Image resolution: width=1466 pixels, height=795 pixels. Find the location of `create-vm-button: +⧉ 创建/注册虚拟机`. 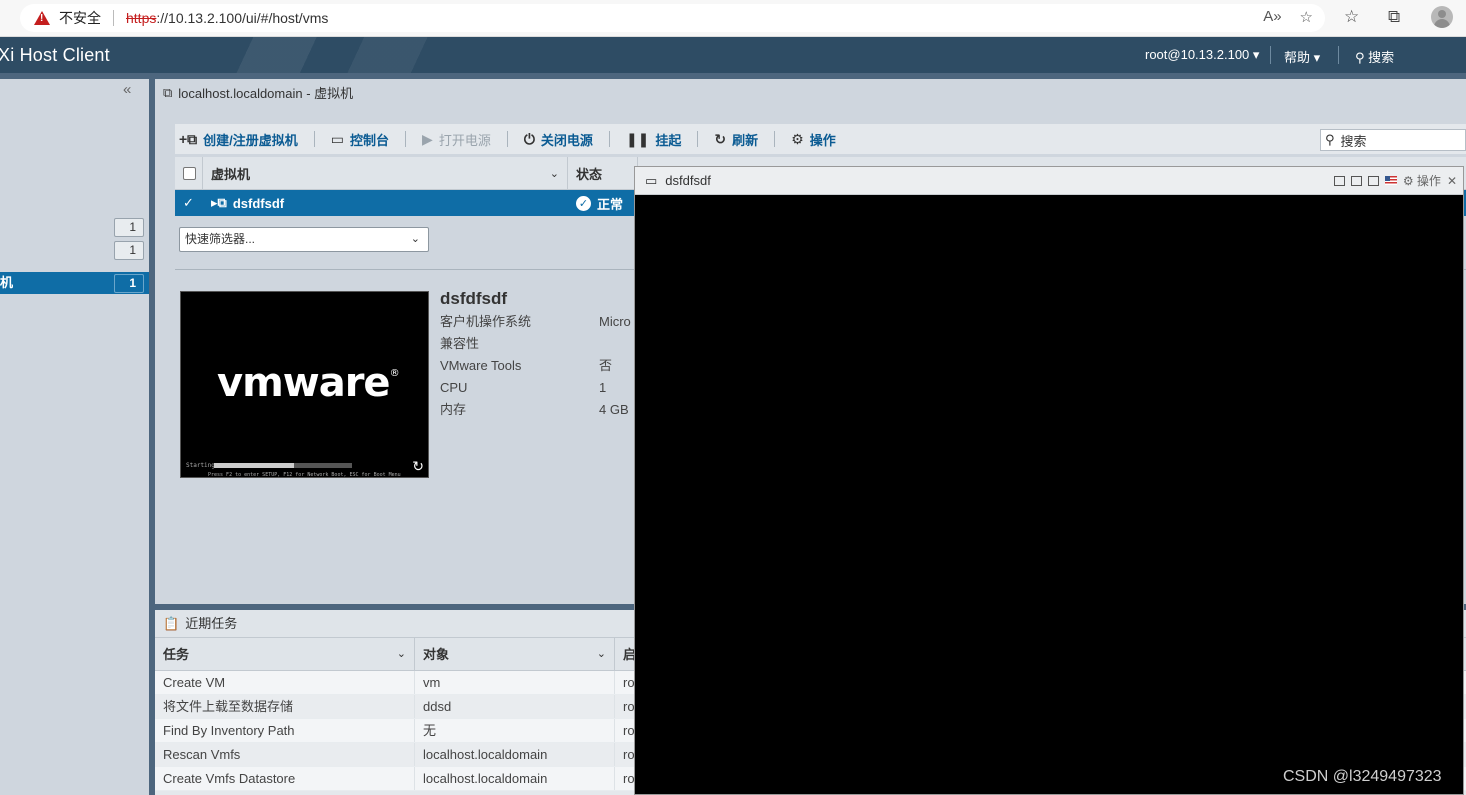

create-vm-button: +⧉ 创建/注册虚拟机 is located at coordinates (244, 139).